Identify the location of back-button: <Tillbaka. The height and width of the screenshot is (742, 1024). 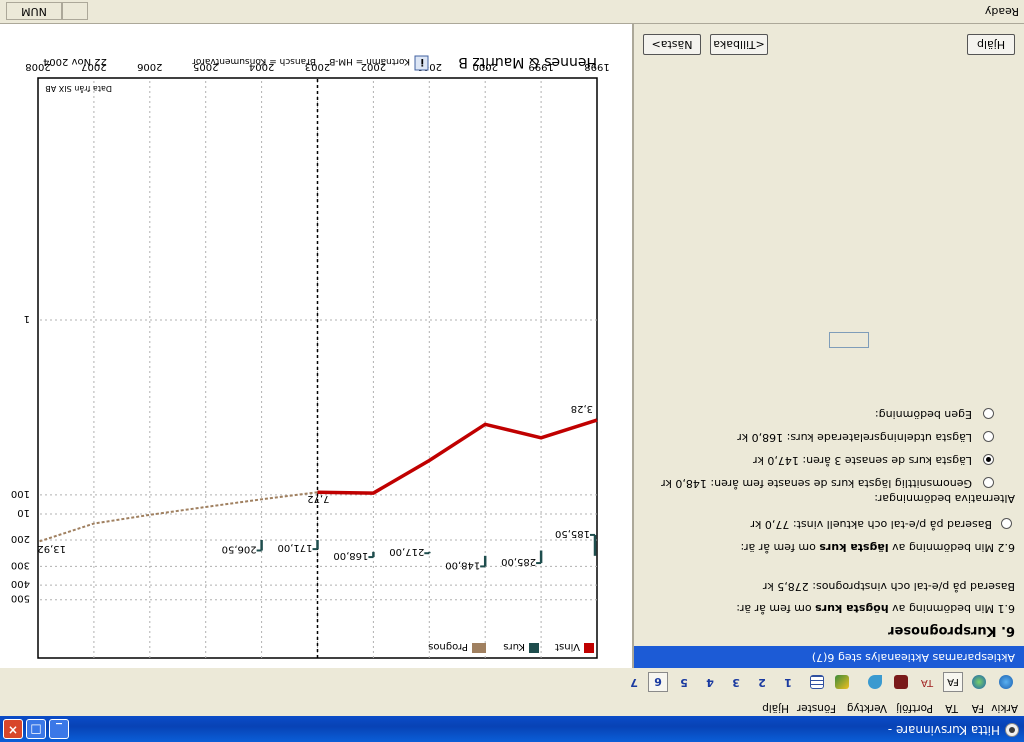
(739, 44).